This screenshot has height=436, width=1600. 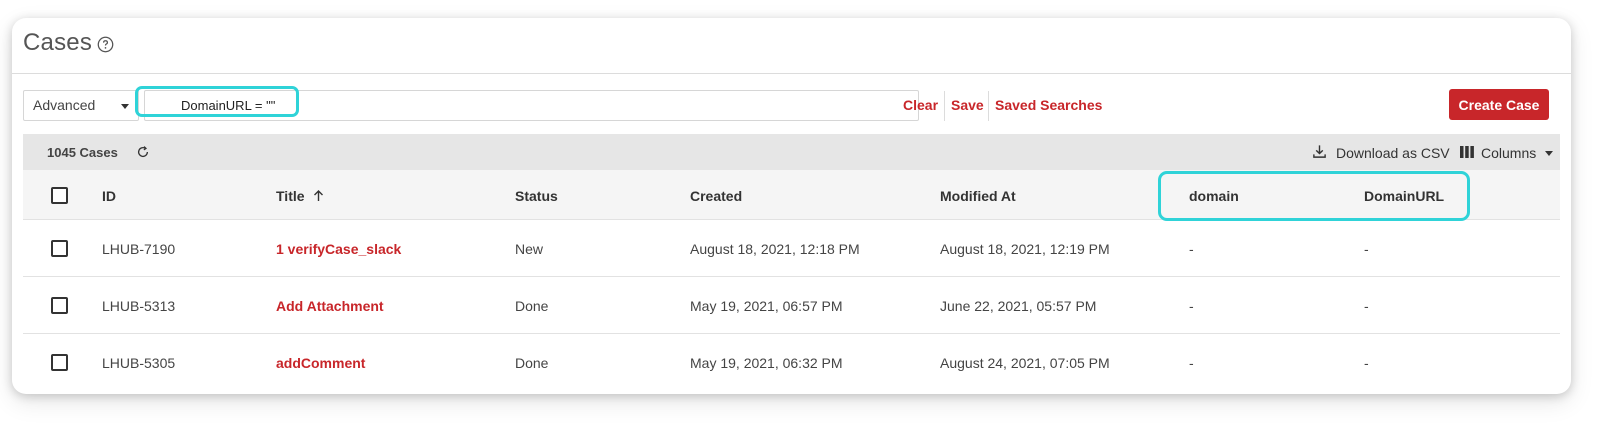 What do you see at coordinates (967, 105) in the screenshot?
I see `save-button: Save` at bounding box center [967, 105].